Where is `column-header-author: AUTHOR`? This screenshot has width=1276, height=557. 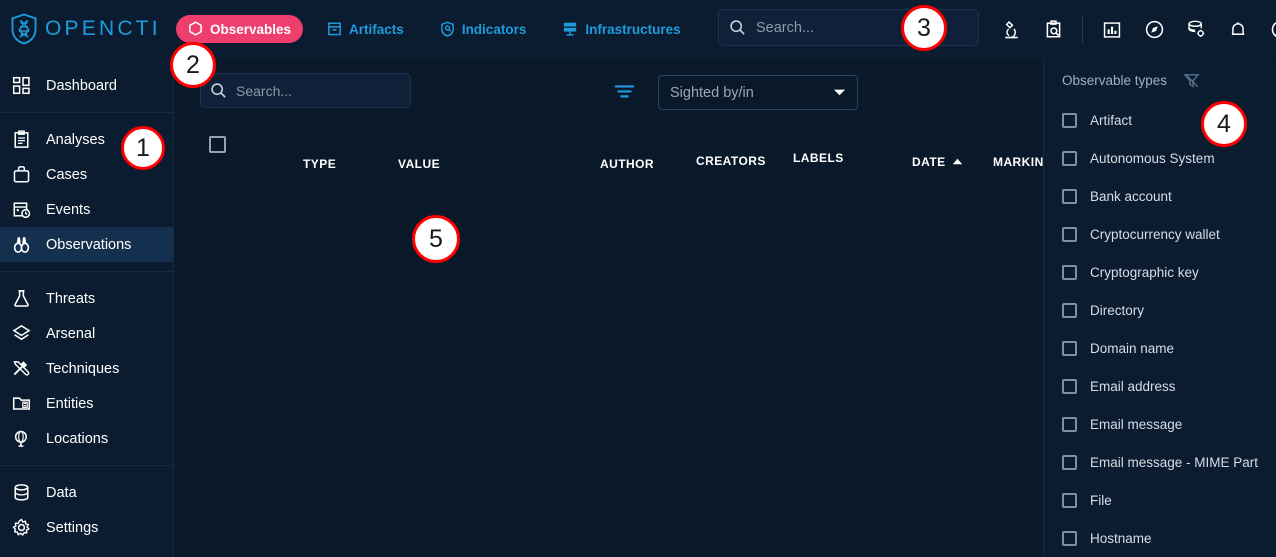 column-header-author: AUTHOR is located at coordinates (627, 164).